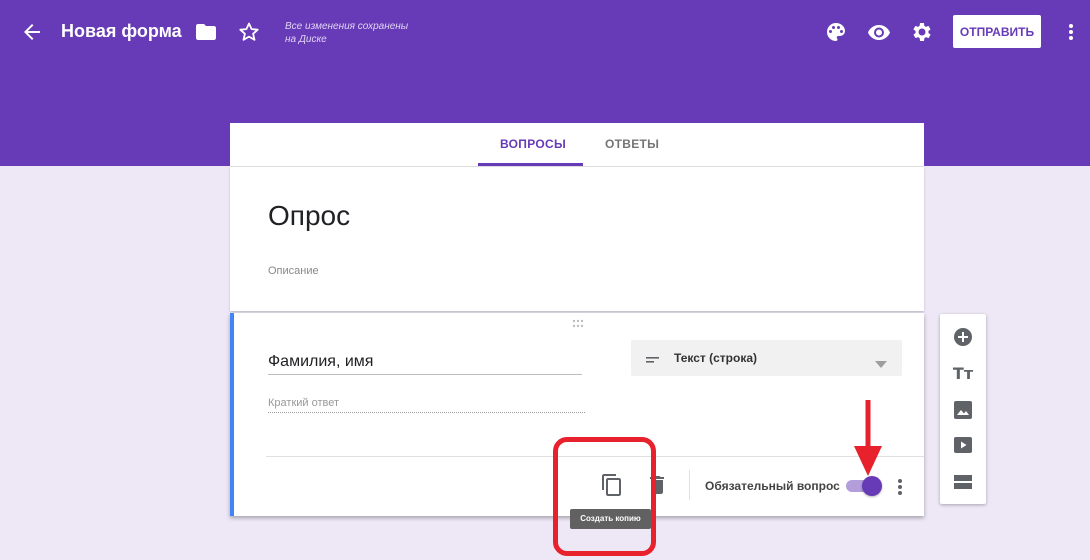 This screenshot has height=560, width=1090. Describe the element at coordinates (306, 39) in the screenshot. I see `save-status-line2: на Диске` at that location.